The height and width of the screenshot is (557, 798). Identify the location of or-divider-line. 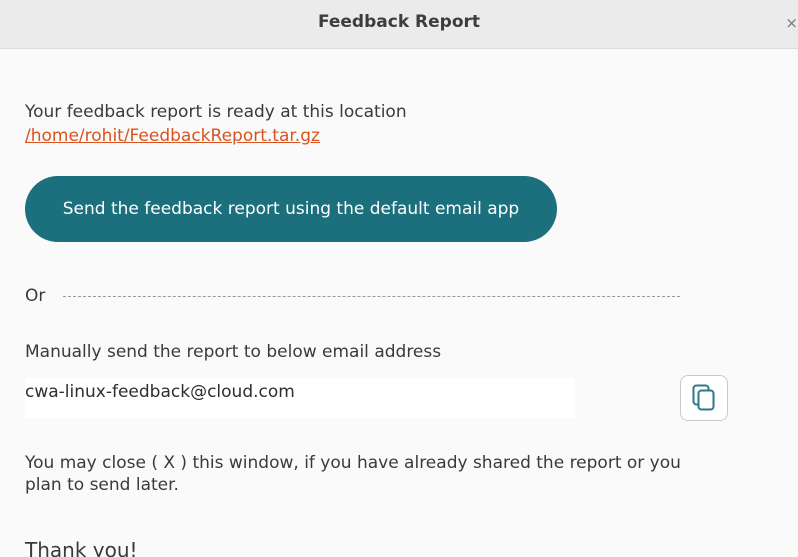
(371, 296).